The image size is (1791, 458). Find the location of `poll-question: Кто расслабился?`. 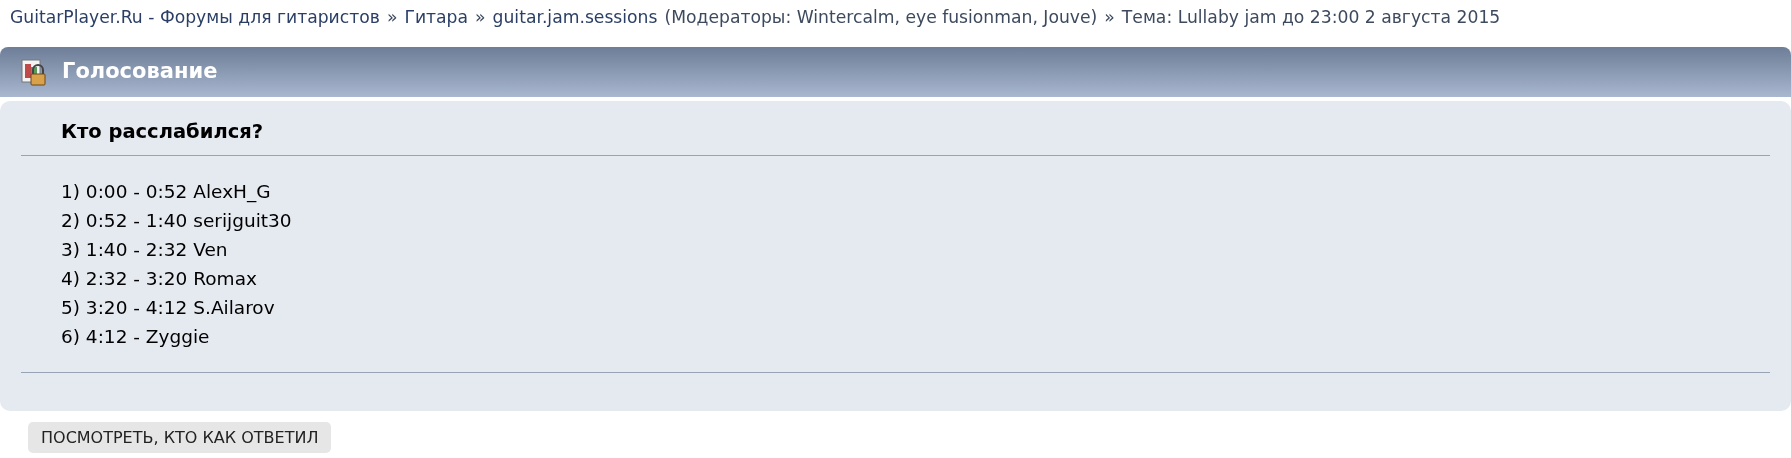

poll-question: Кто расслабился? is located at coordinates (162, 132).